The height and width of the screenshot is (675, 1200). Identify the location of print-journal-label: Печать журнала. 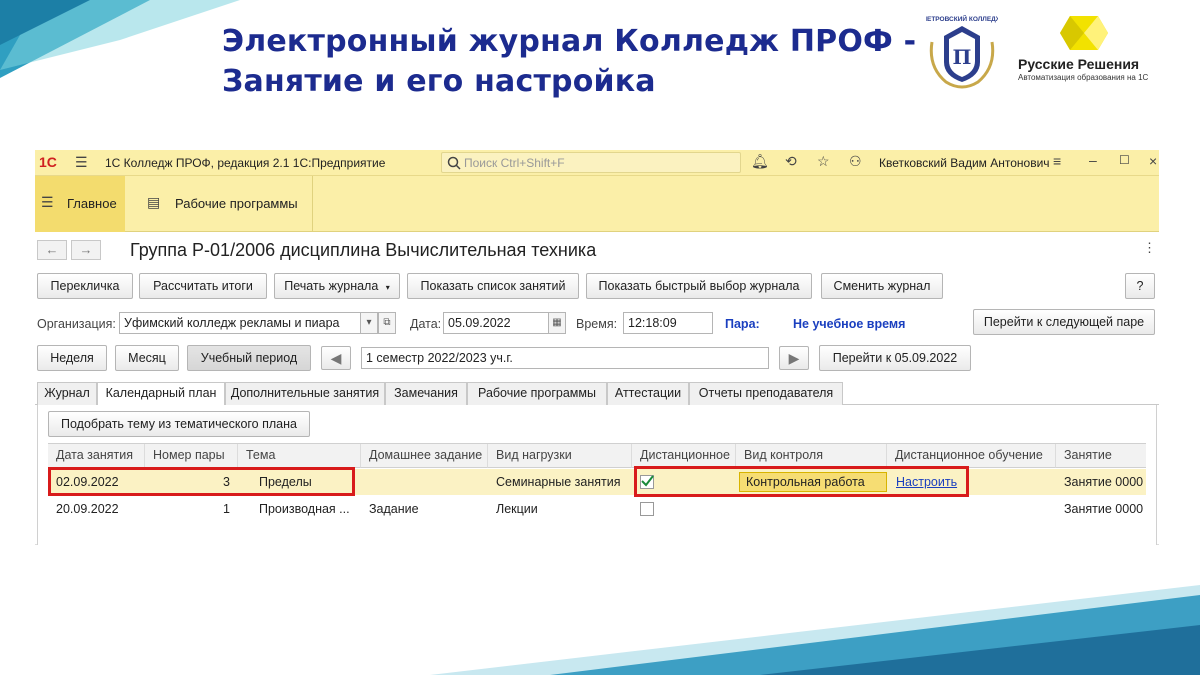
(331, 286).